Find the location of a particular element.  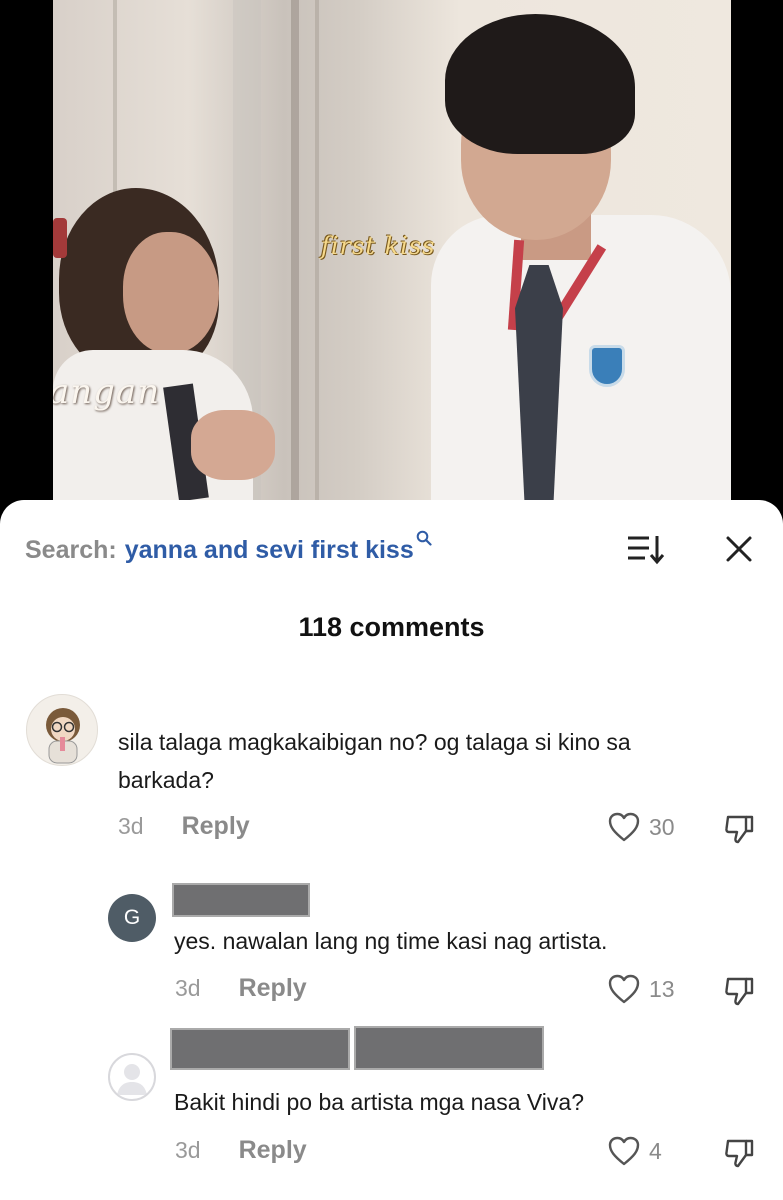

girl-ribbon is located at coordinates (60, 238).